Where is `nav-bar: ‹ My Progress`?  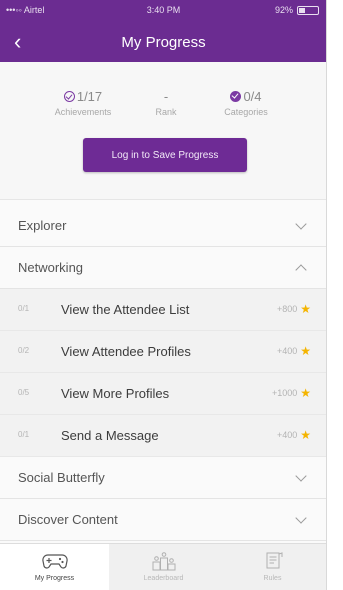 nav-bar: ‹ My Progress is located at coordinates (163, 42).